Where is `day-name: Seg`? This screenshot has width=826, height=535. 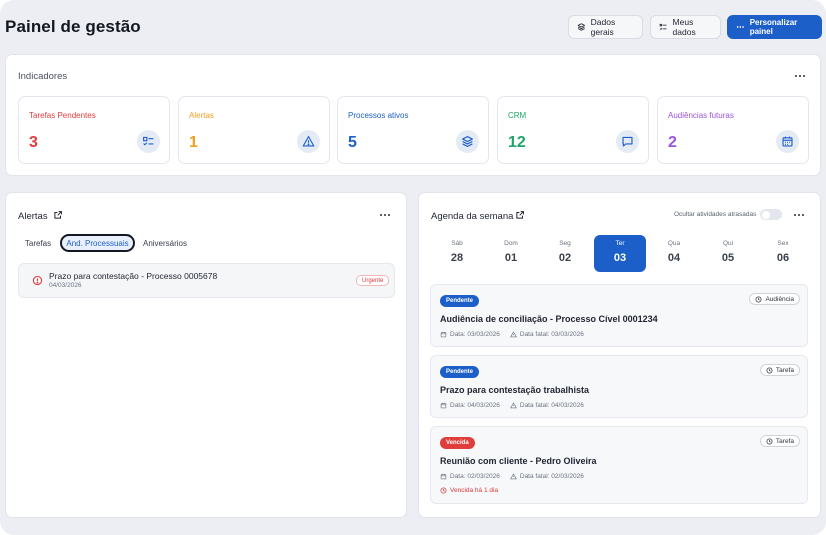
day-name: Seg is located at coordinates (565, 243).